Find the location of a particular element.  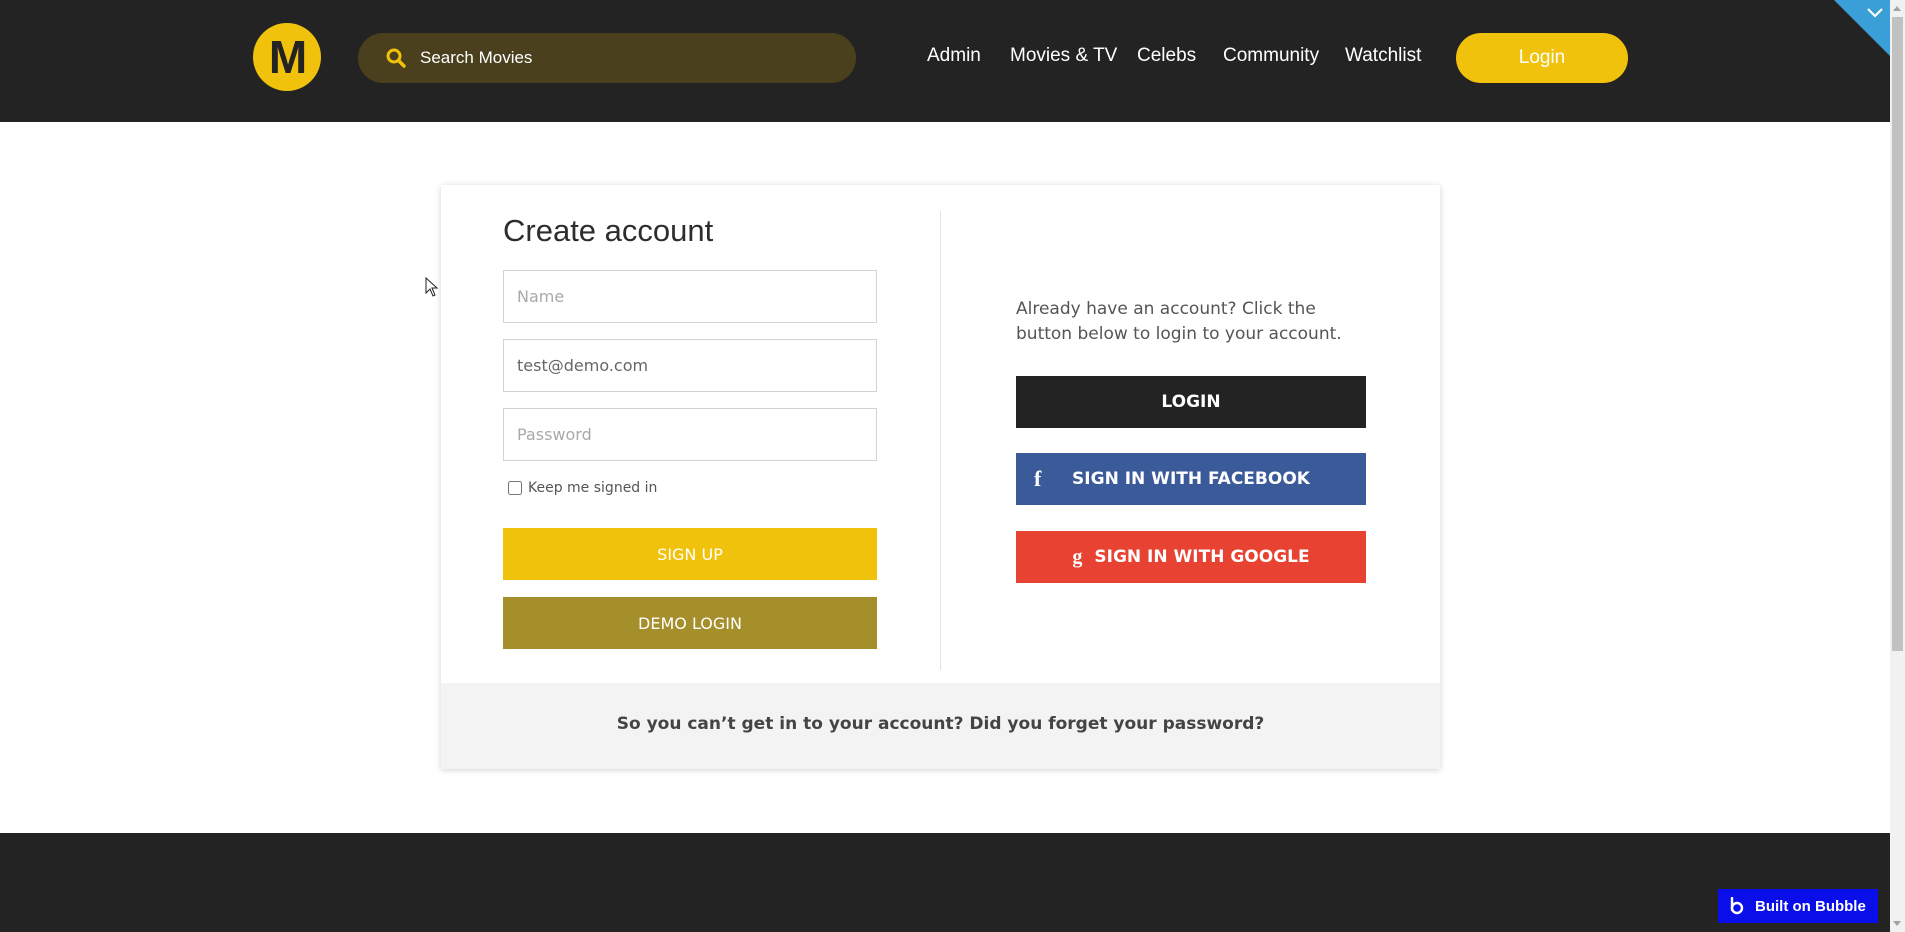

keep-signed-in-checkbox is located at coordinates (515, 488).